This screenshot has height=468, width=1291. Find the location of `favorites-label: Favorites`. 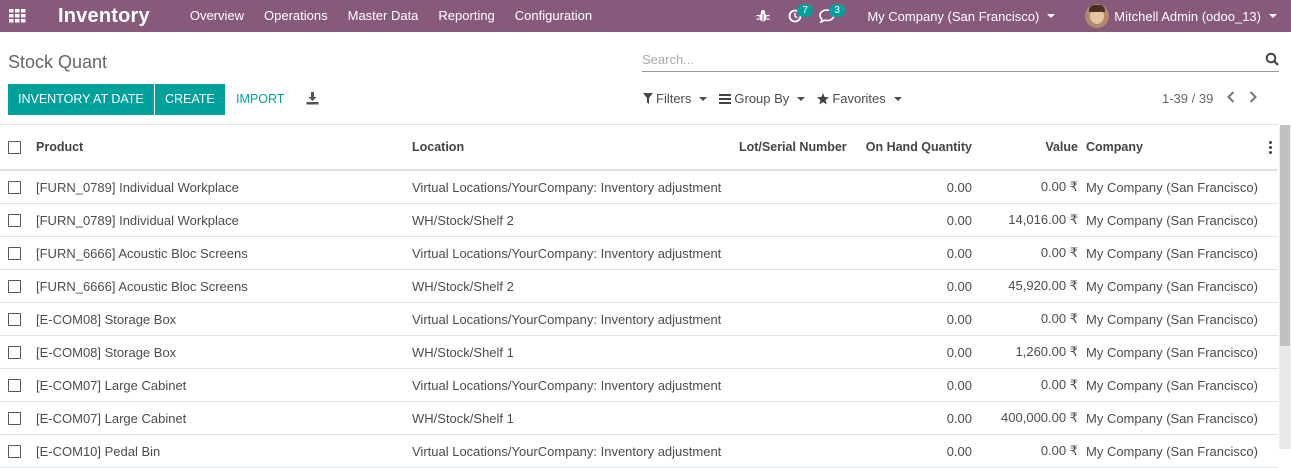

favorites-label: Favorites is located at coordinates (859, 98).